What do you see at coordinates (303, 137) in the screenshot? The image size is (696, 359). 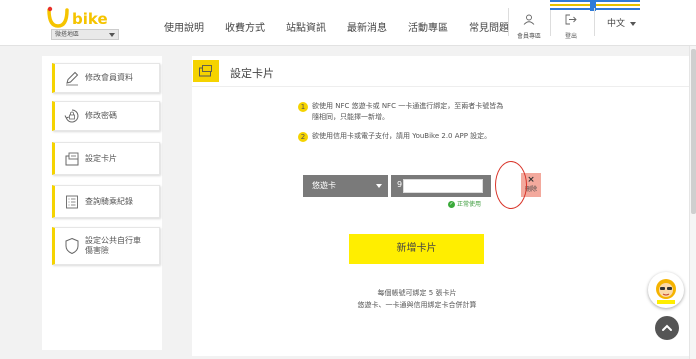 I see `note-number-badge: 2` at bounding box center [303, 137].